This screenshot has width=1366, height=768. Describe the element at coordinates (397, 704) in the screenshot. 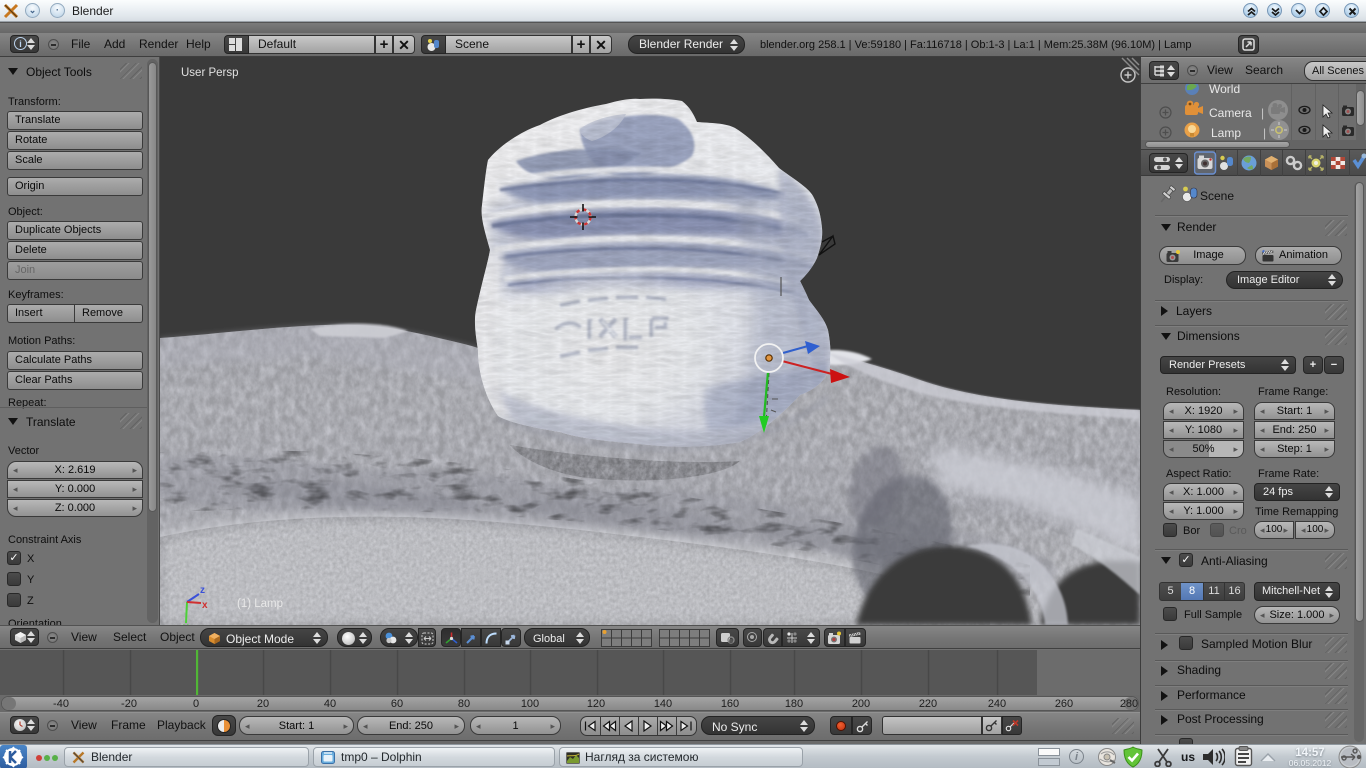

I see `svg-text: 60` at that location.